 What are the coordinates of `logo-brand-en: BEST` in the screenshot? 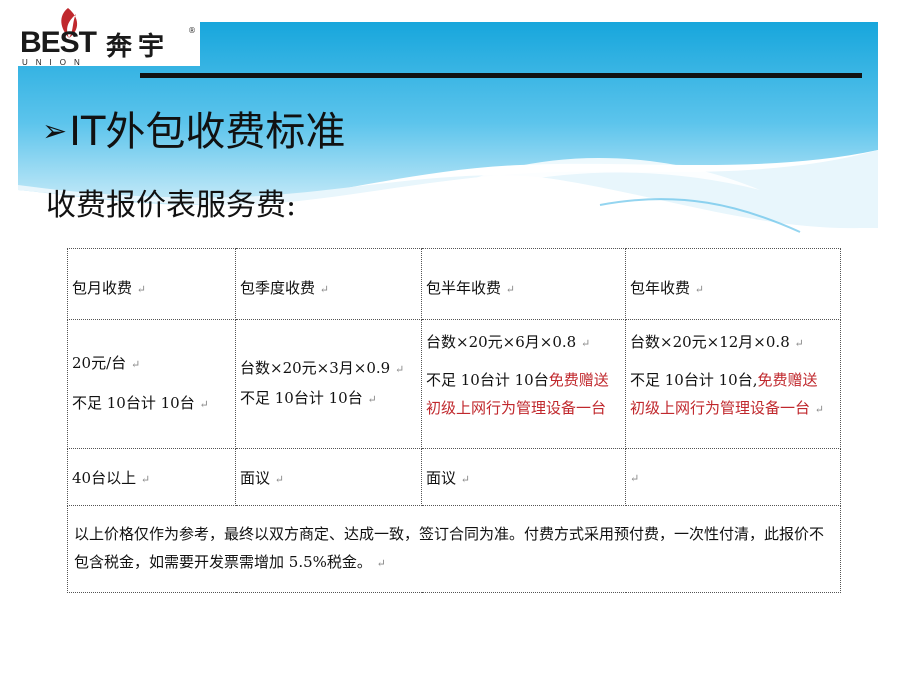 It's located at (58, 42).